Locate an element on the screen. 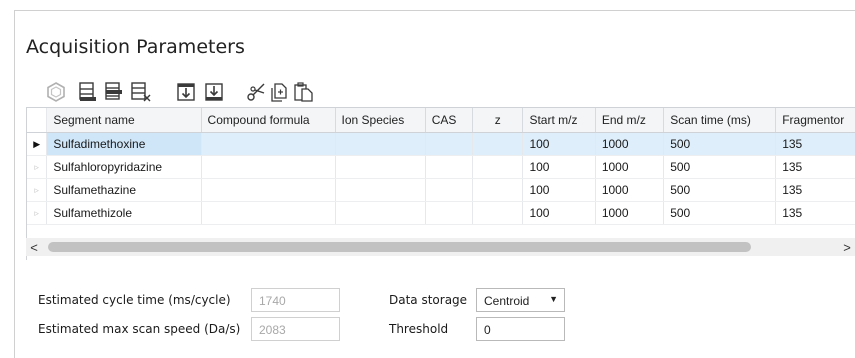  column-header: Segment name is located at coordinates (124, 120).